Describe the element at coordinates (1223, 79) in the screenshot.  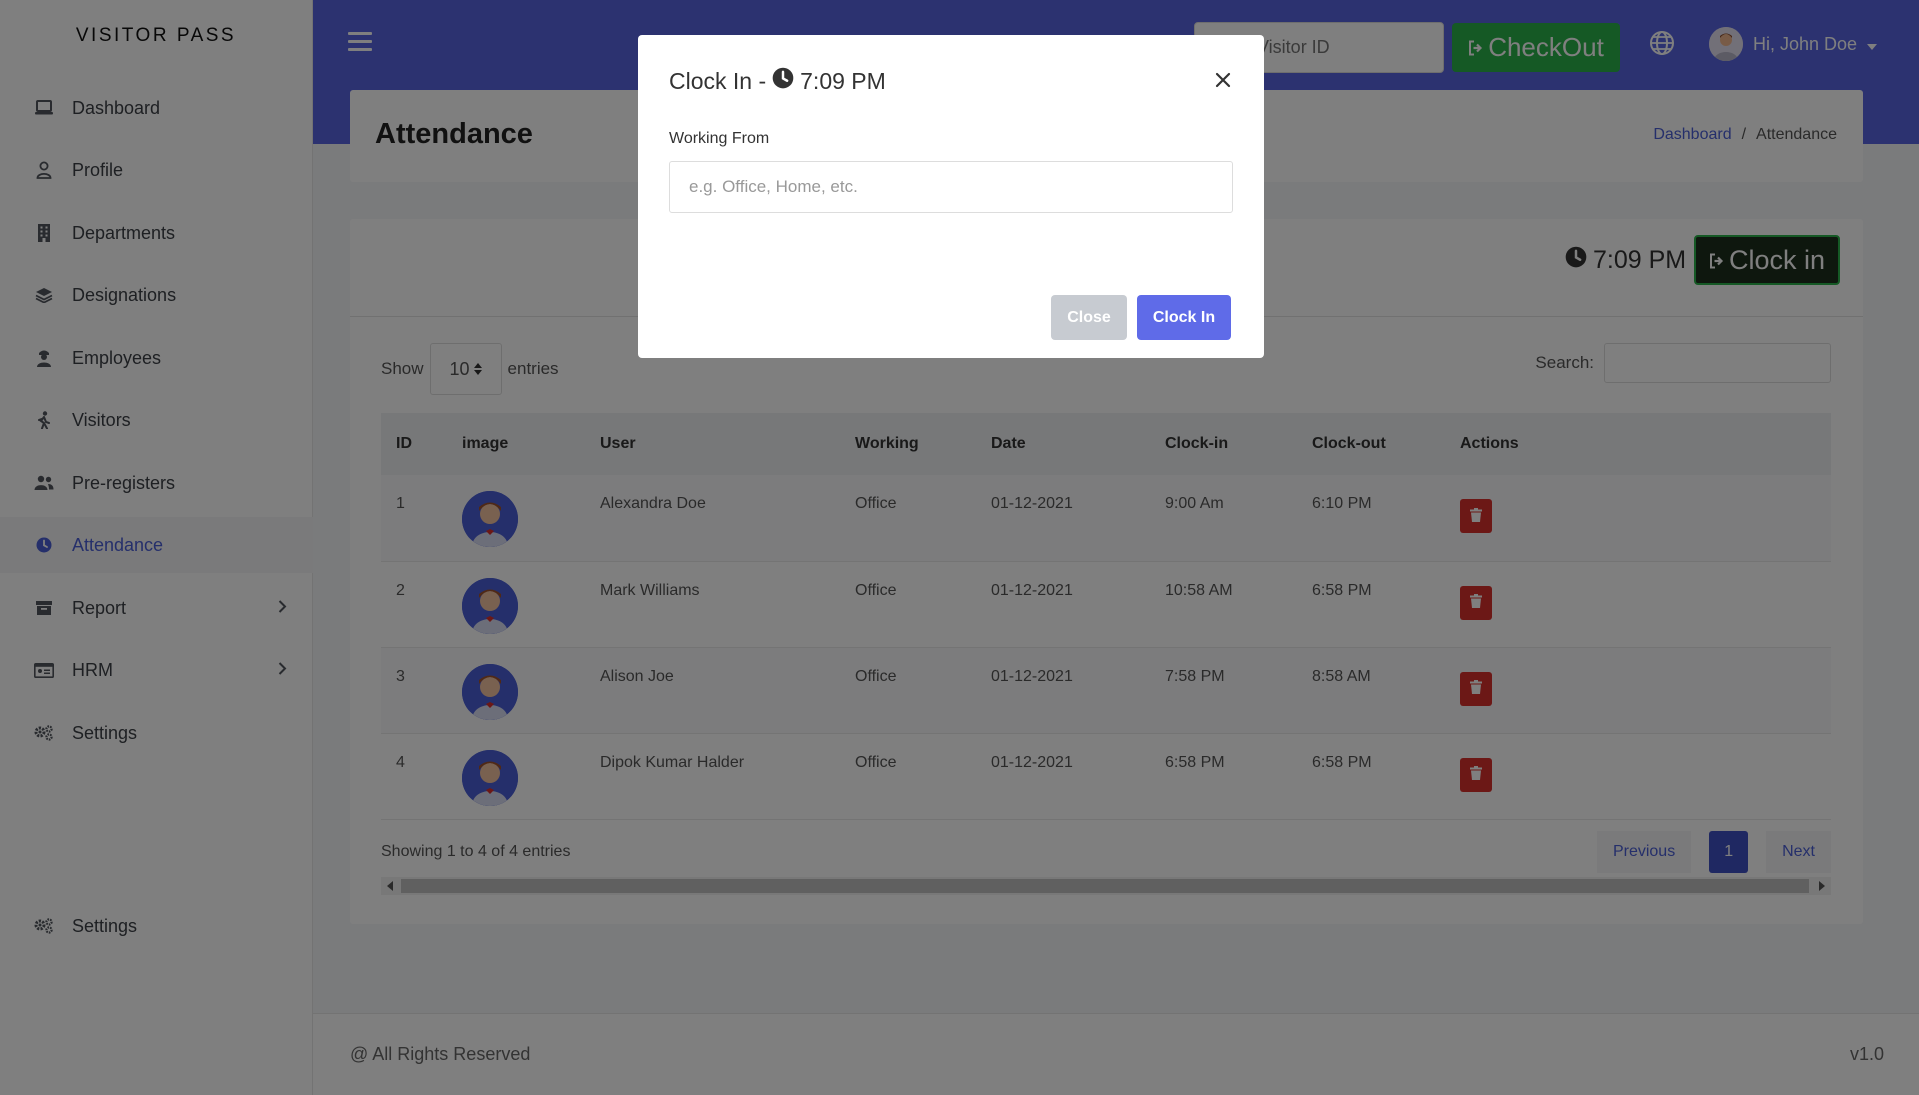
I see `close-icon` at that location.